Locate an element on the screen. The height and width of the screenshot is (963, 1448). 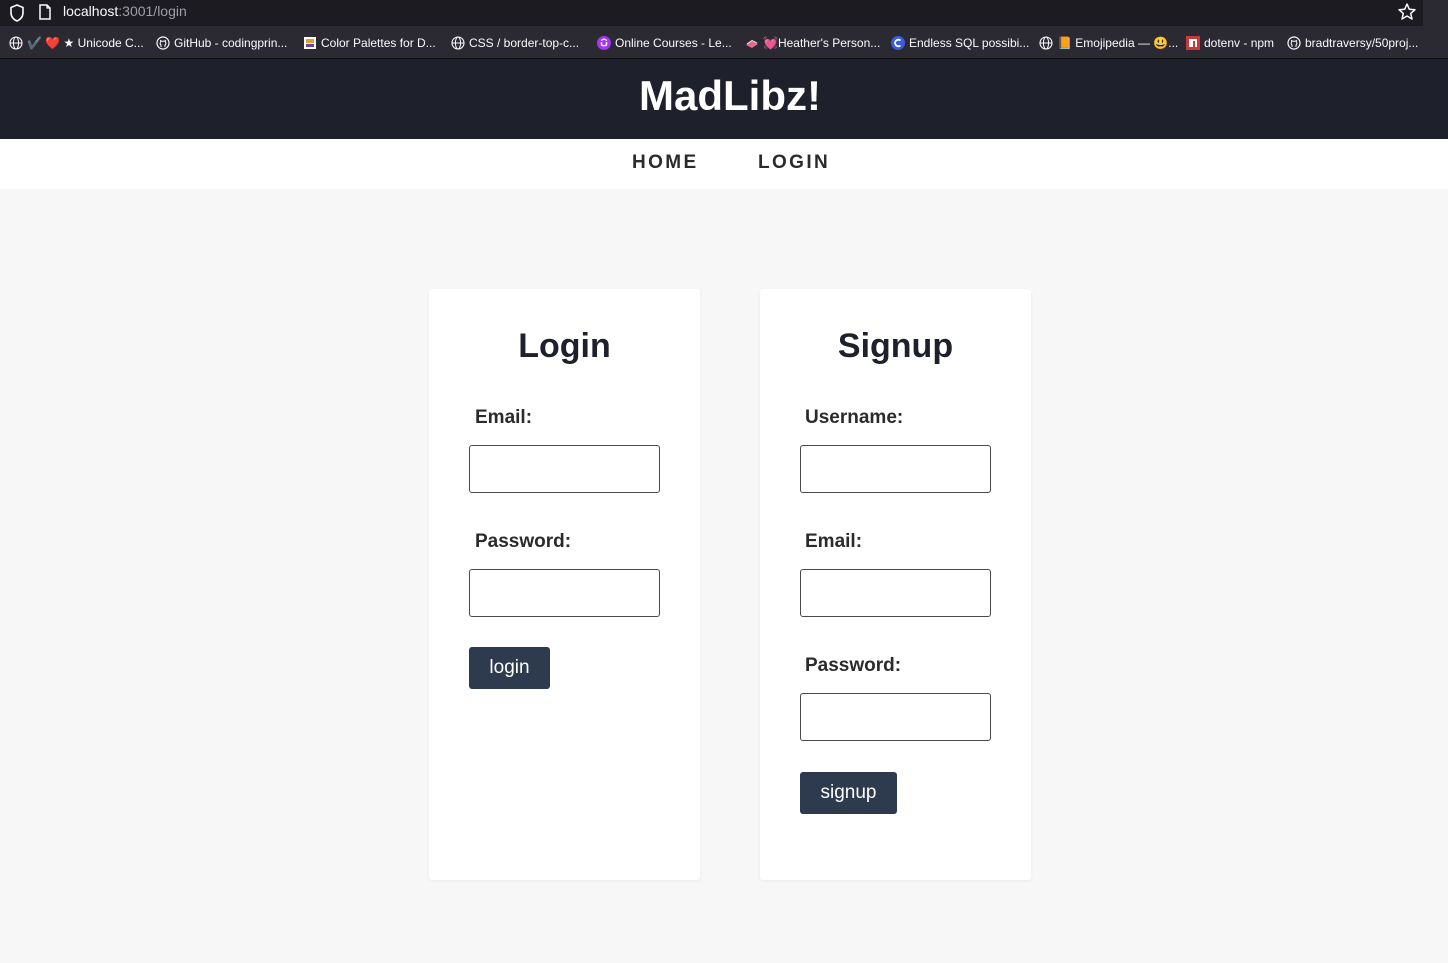
udemy-icon is located at coordinates (604, 43).